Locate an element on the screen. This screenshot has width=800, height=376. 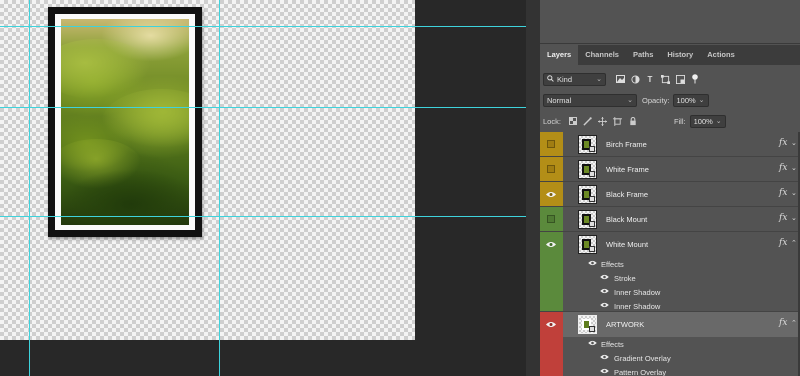
fill-label: Fill: is located at coordinates (679, 121).